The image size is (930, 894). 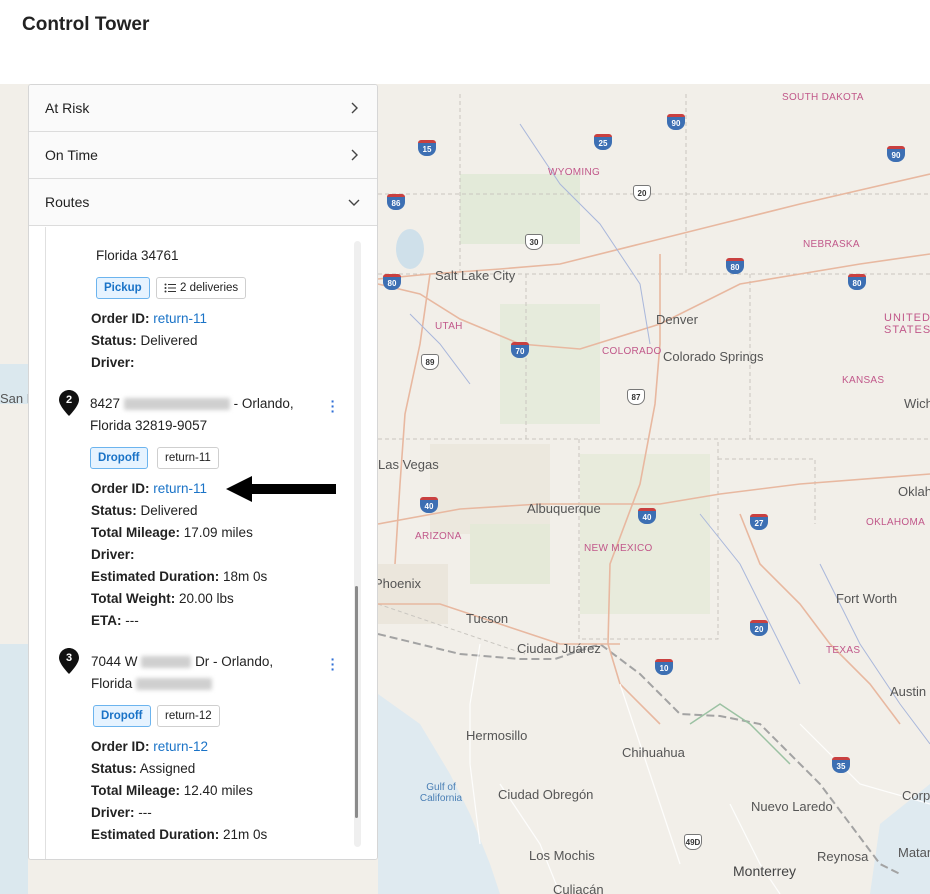 I want to click on highway-shield: 40, so click(x=429, y=505).